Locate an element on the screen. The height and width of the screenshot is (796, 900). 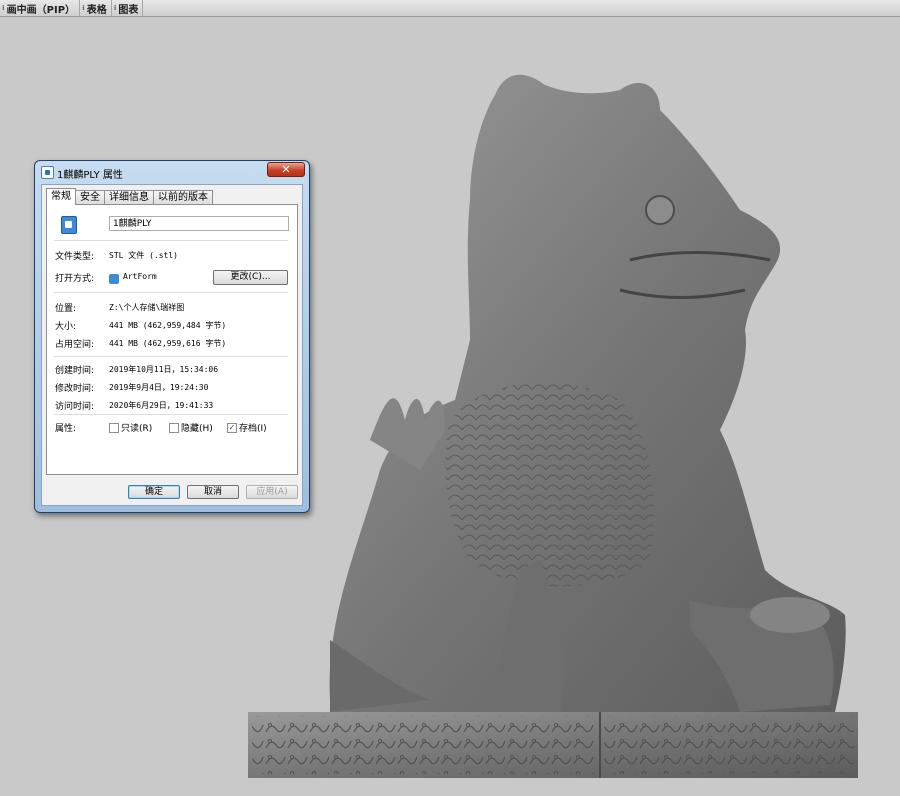
readonly-checkbox: 只读(R) is located at coordinates (130, 427).